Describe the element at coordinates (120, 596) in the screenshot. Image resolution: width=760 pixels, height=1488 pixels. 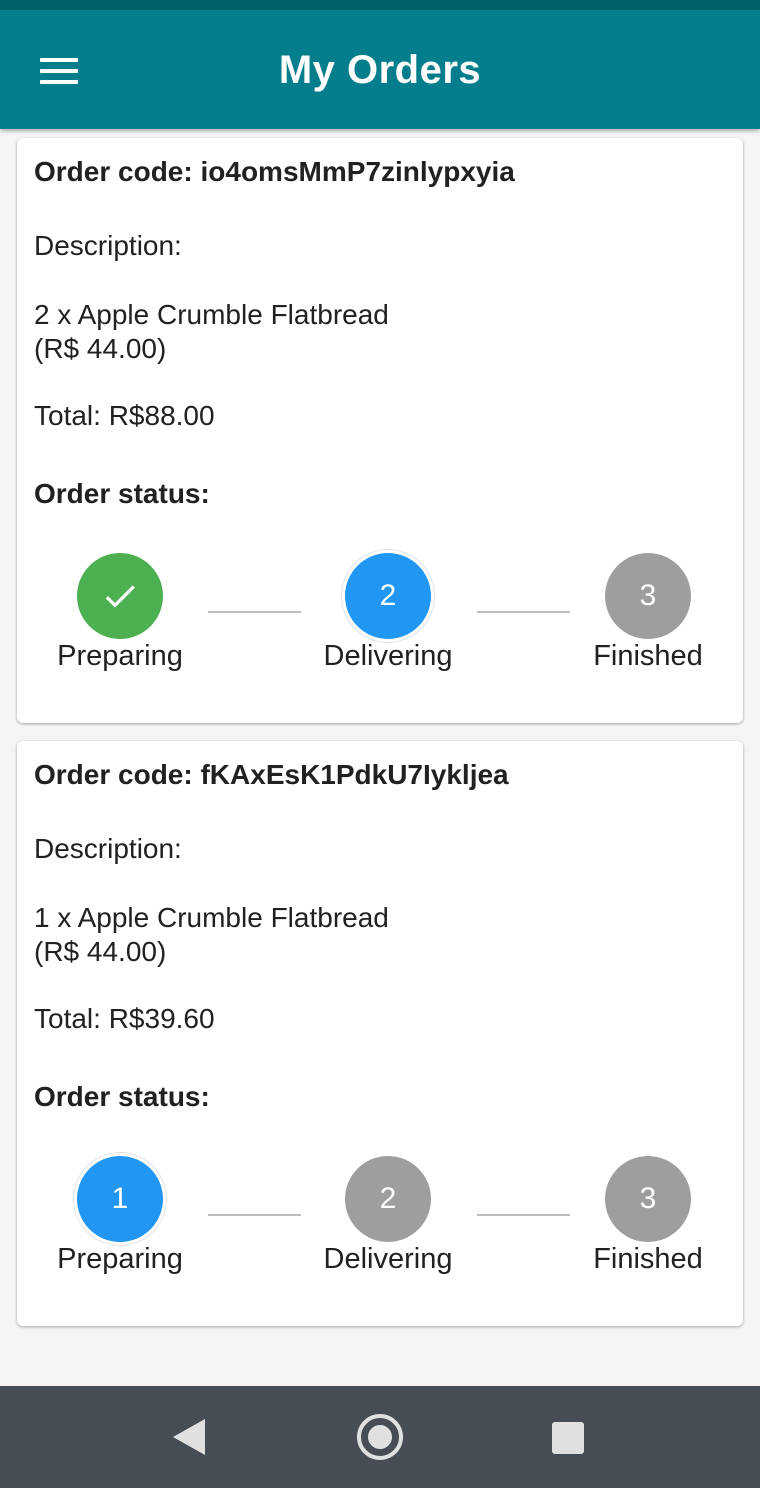
I see `check-icon` at that location.